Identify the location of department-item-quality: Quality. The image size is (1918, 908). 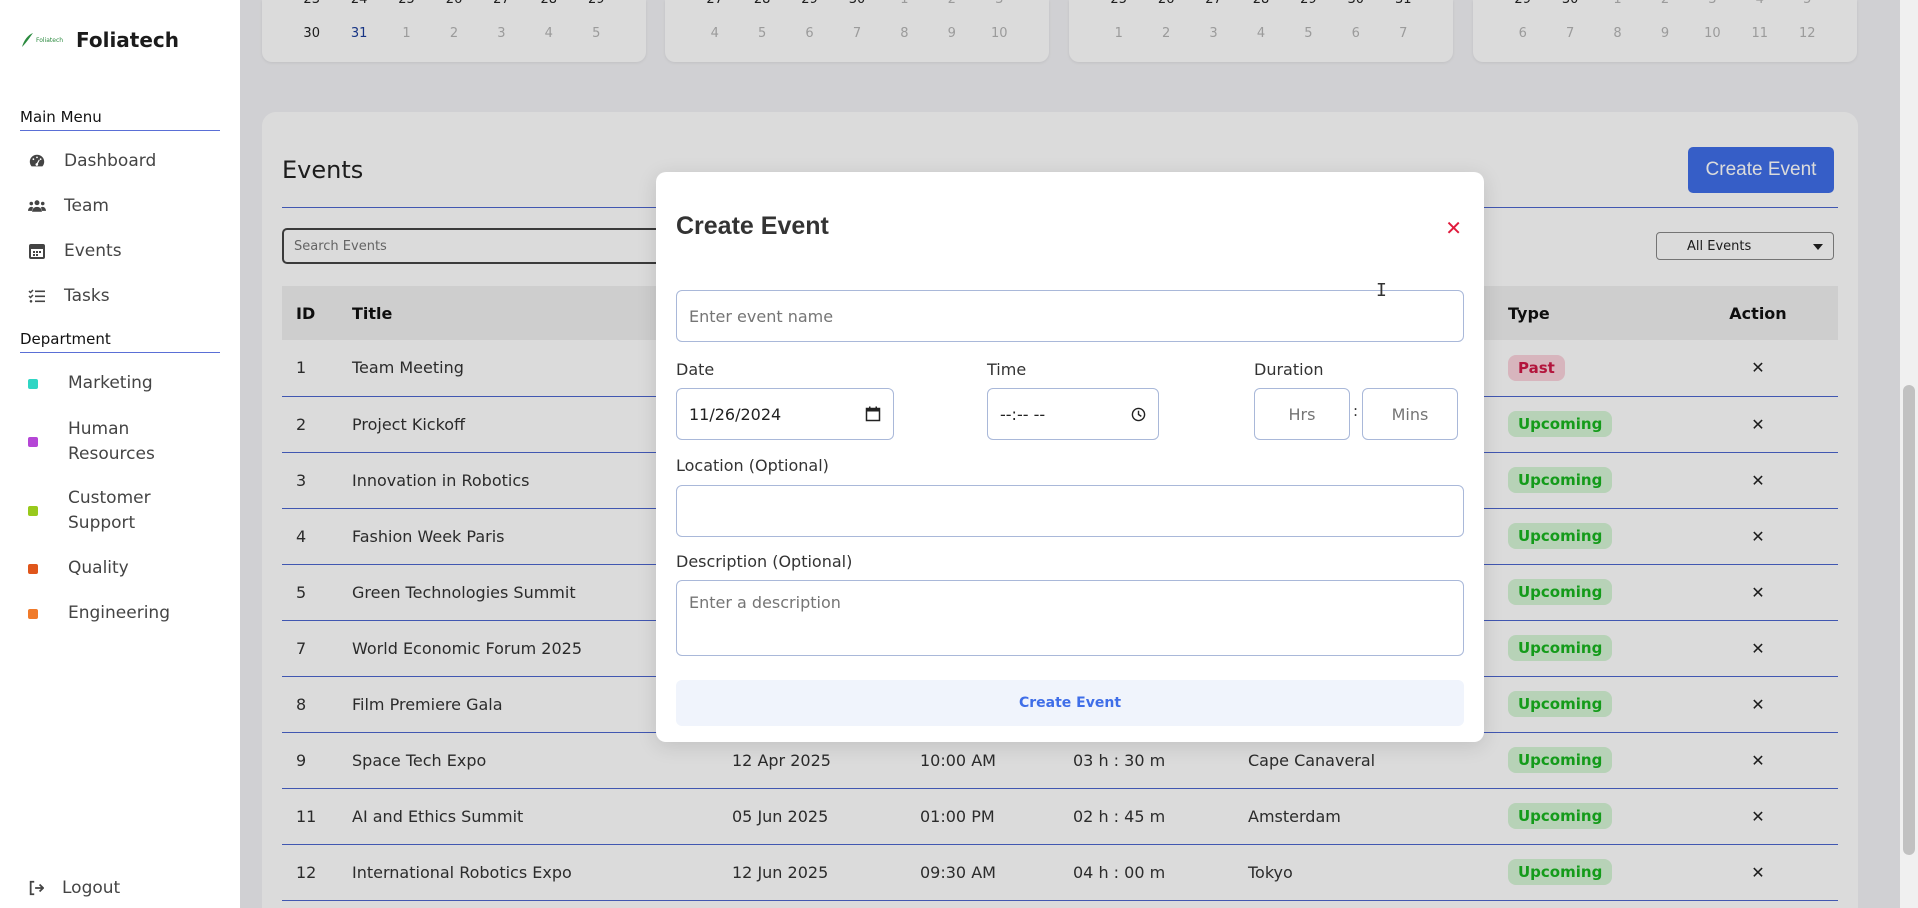
(78, 568).